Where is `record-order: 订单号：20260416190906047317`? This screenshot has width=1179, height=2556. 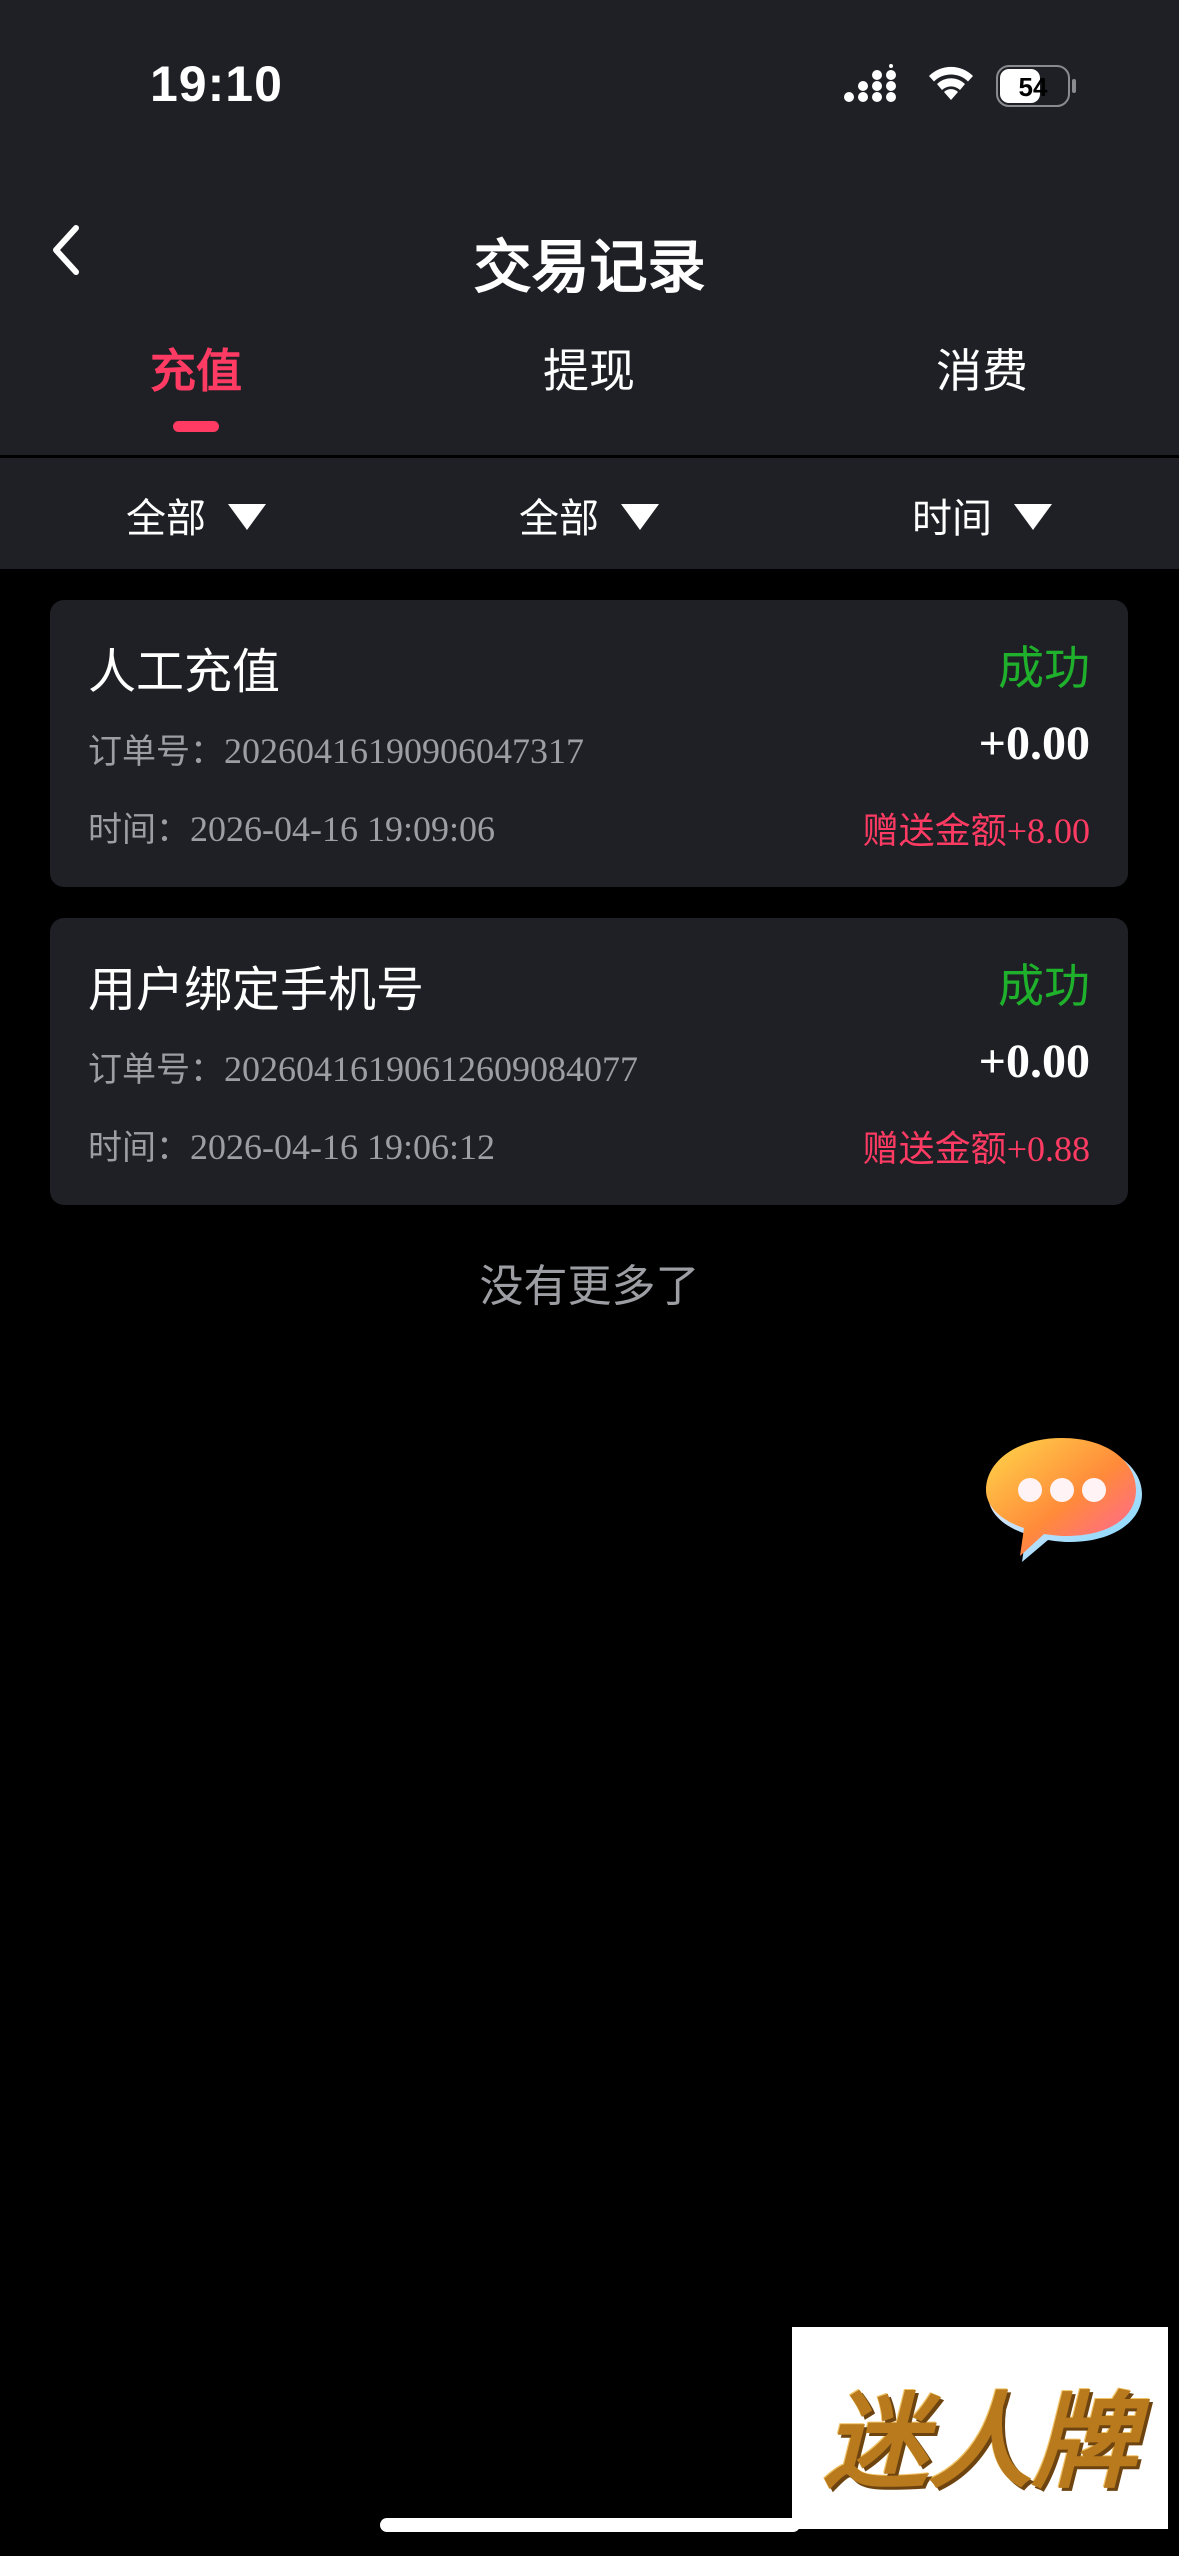
record-order: 订单号：20260416190906047317 is located at coordinates (336, 748).